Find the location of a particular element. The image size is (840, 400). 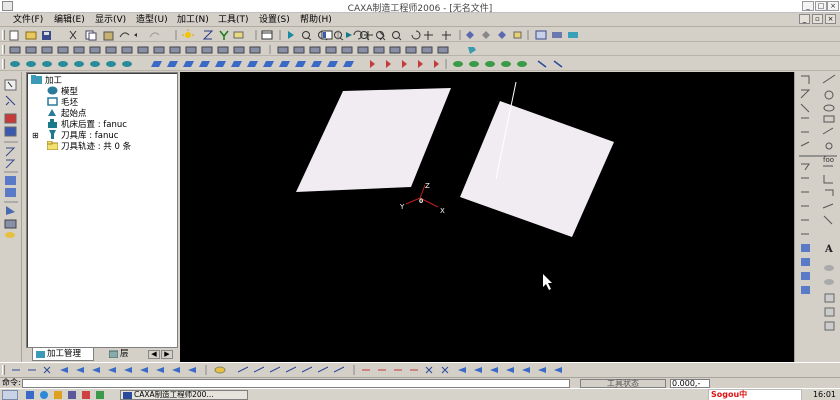

tab-label: 层 is located at coordinates (124, 354).